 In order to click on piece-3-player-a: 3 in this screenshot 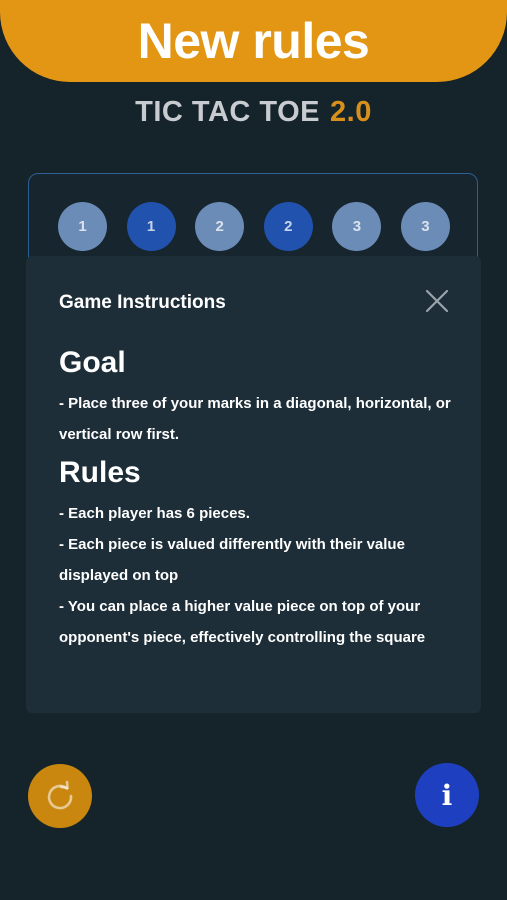, I will do `click(357, 226)`.